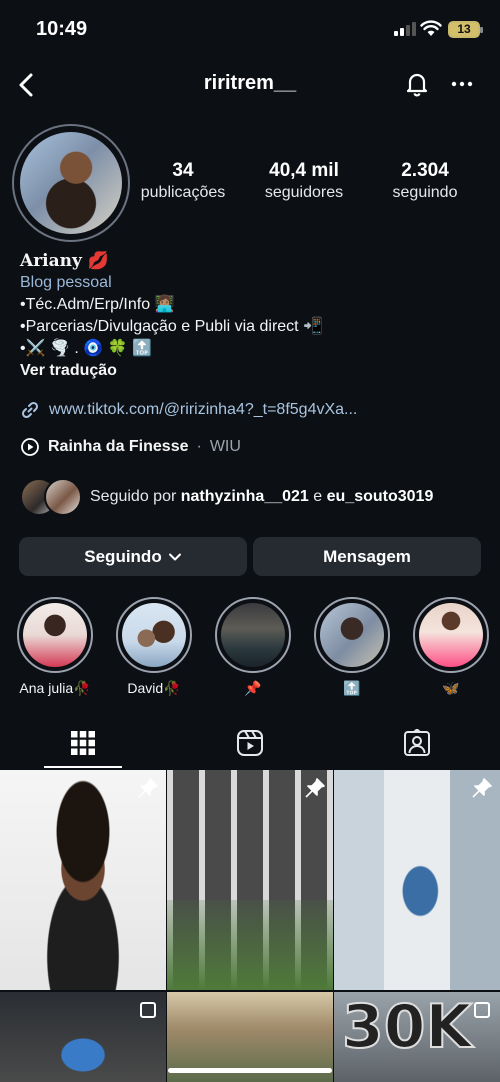 The image size is (500, 1082). What do you see at coordinates (118, 446) in the screenshot?
I see `music-title: Rainha da Finesse` at bounding box center [118, 446].